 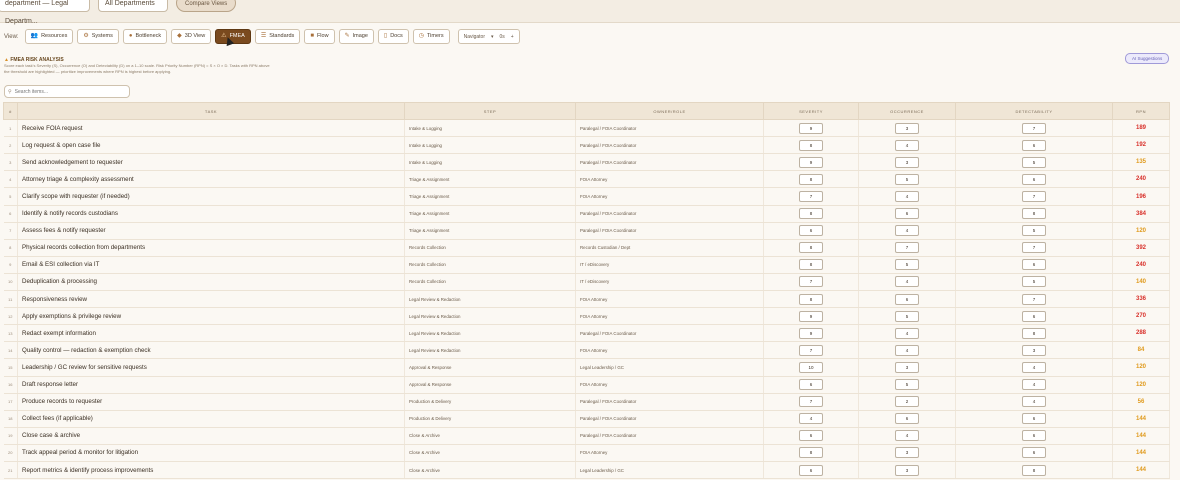 I want to click on severity-cell: 7, so click(x=811, y=402).